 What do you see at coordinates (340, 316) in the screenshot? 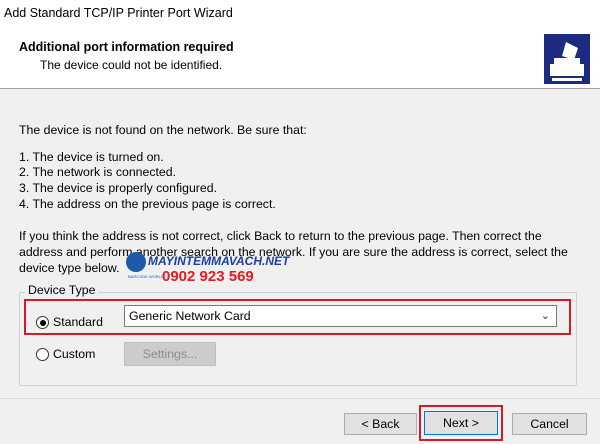
I see `device-type-select: Generic Network Card ⌄` at bounding box center [340, 316].